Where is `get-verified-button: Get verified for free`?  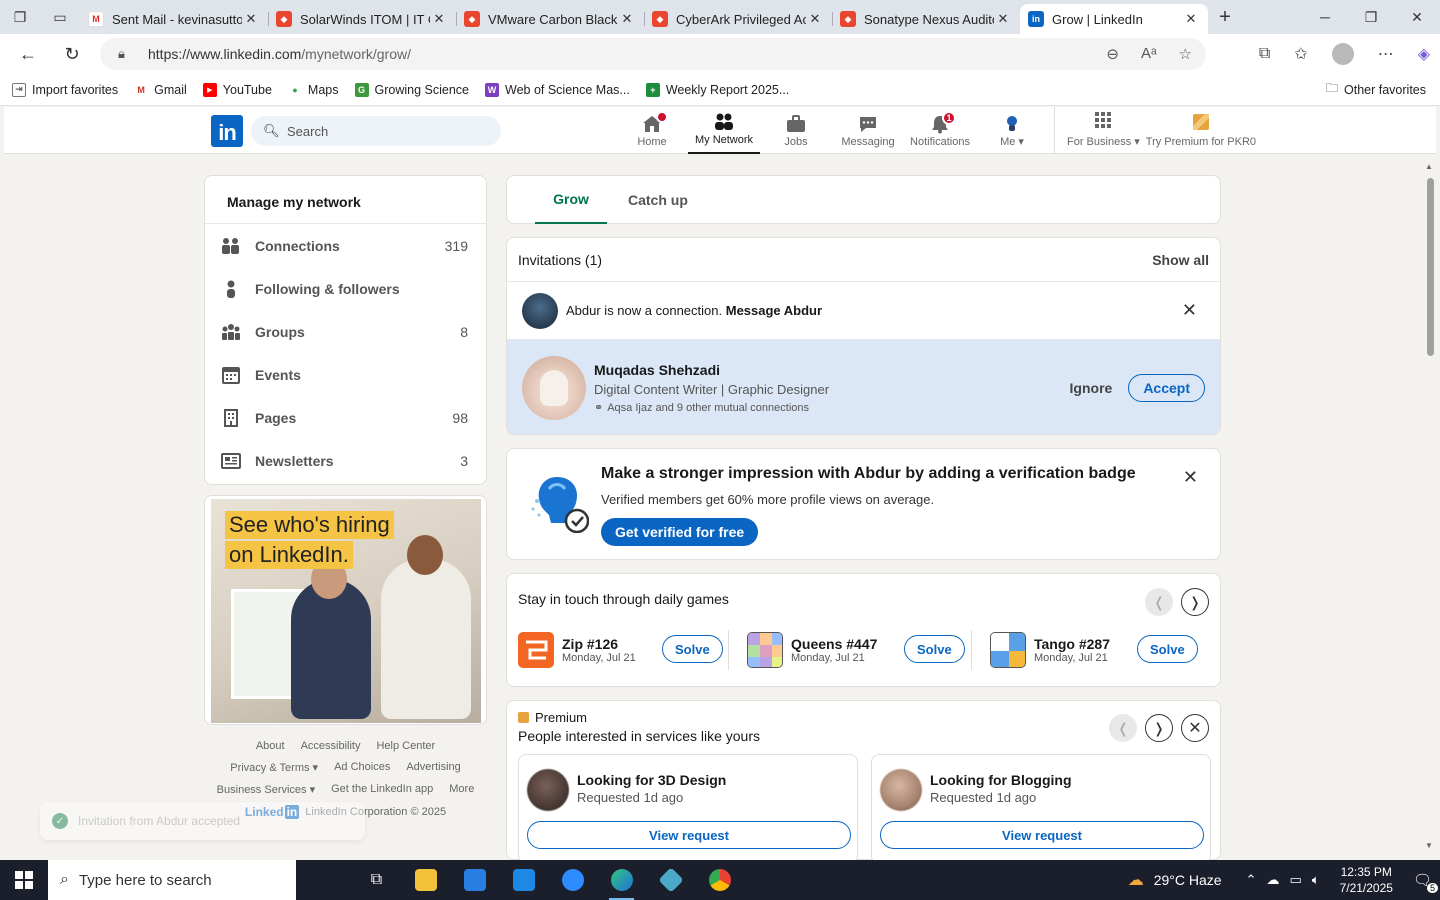 get-verified-button: Get verified for free is located at coordinates (680, 532).